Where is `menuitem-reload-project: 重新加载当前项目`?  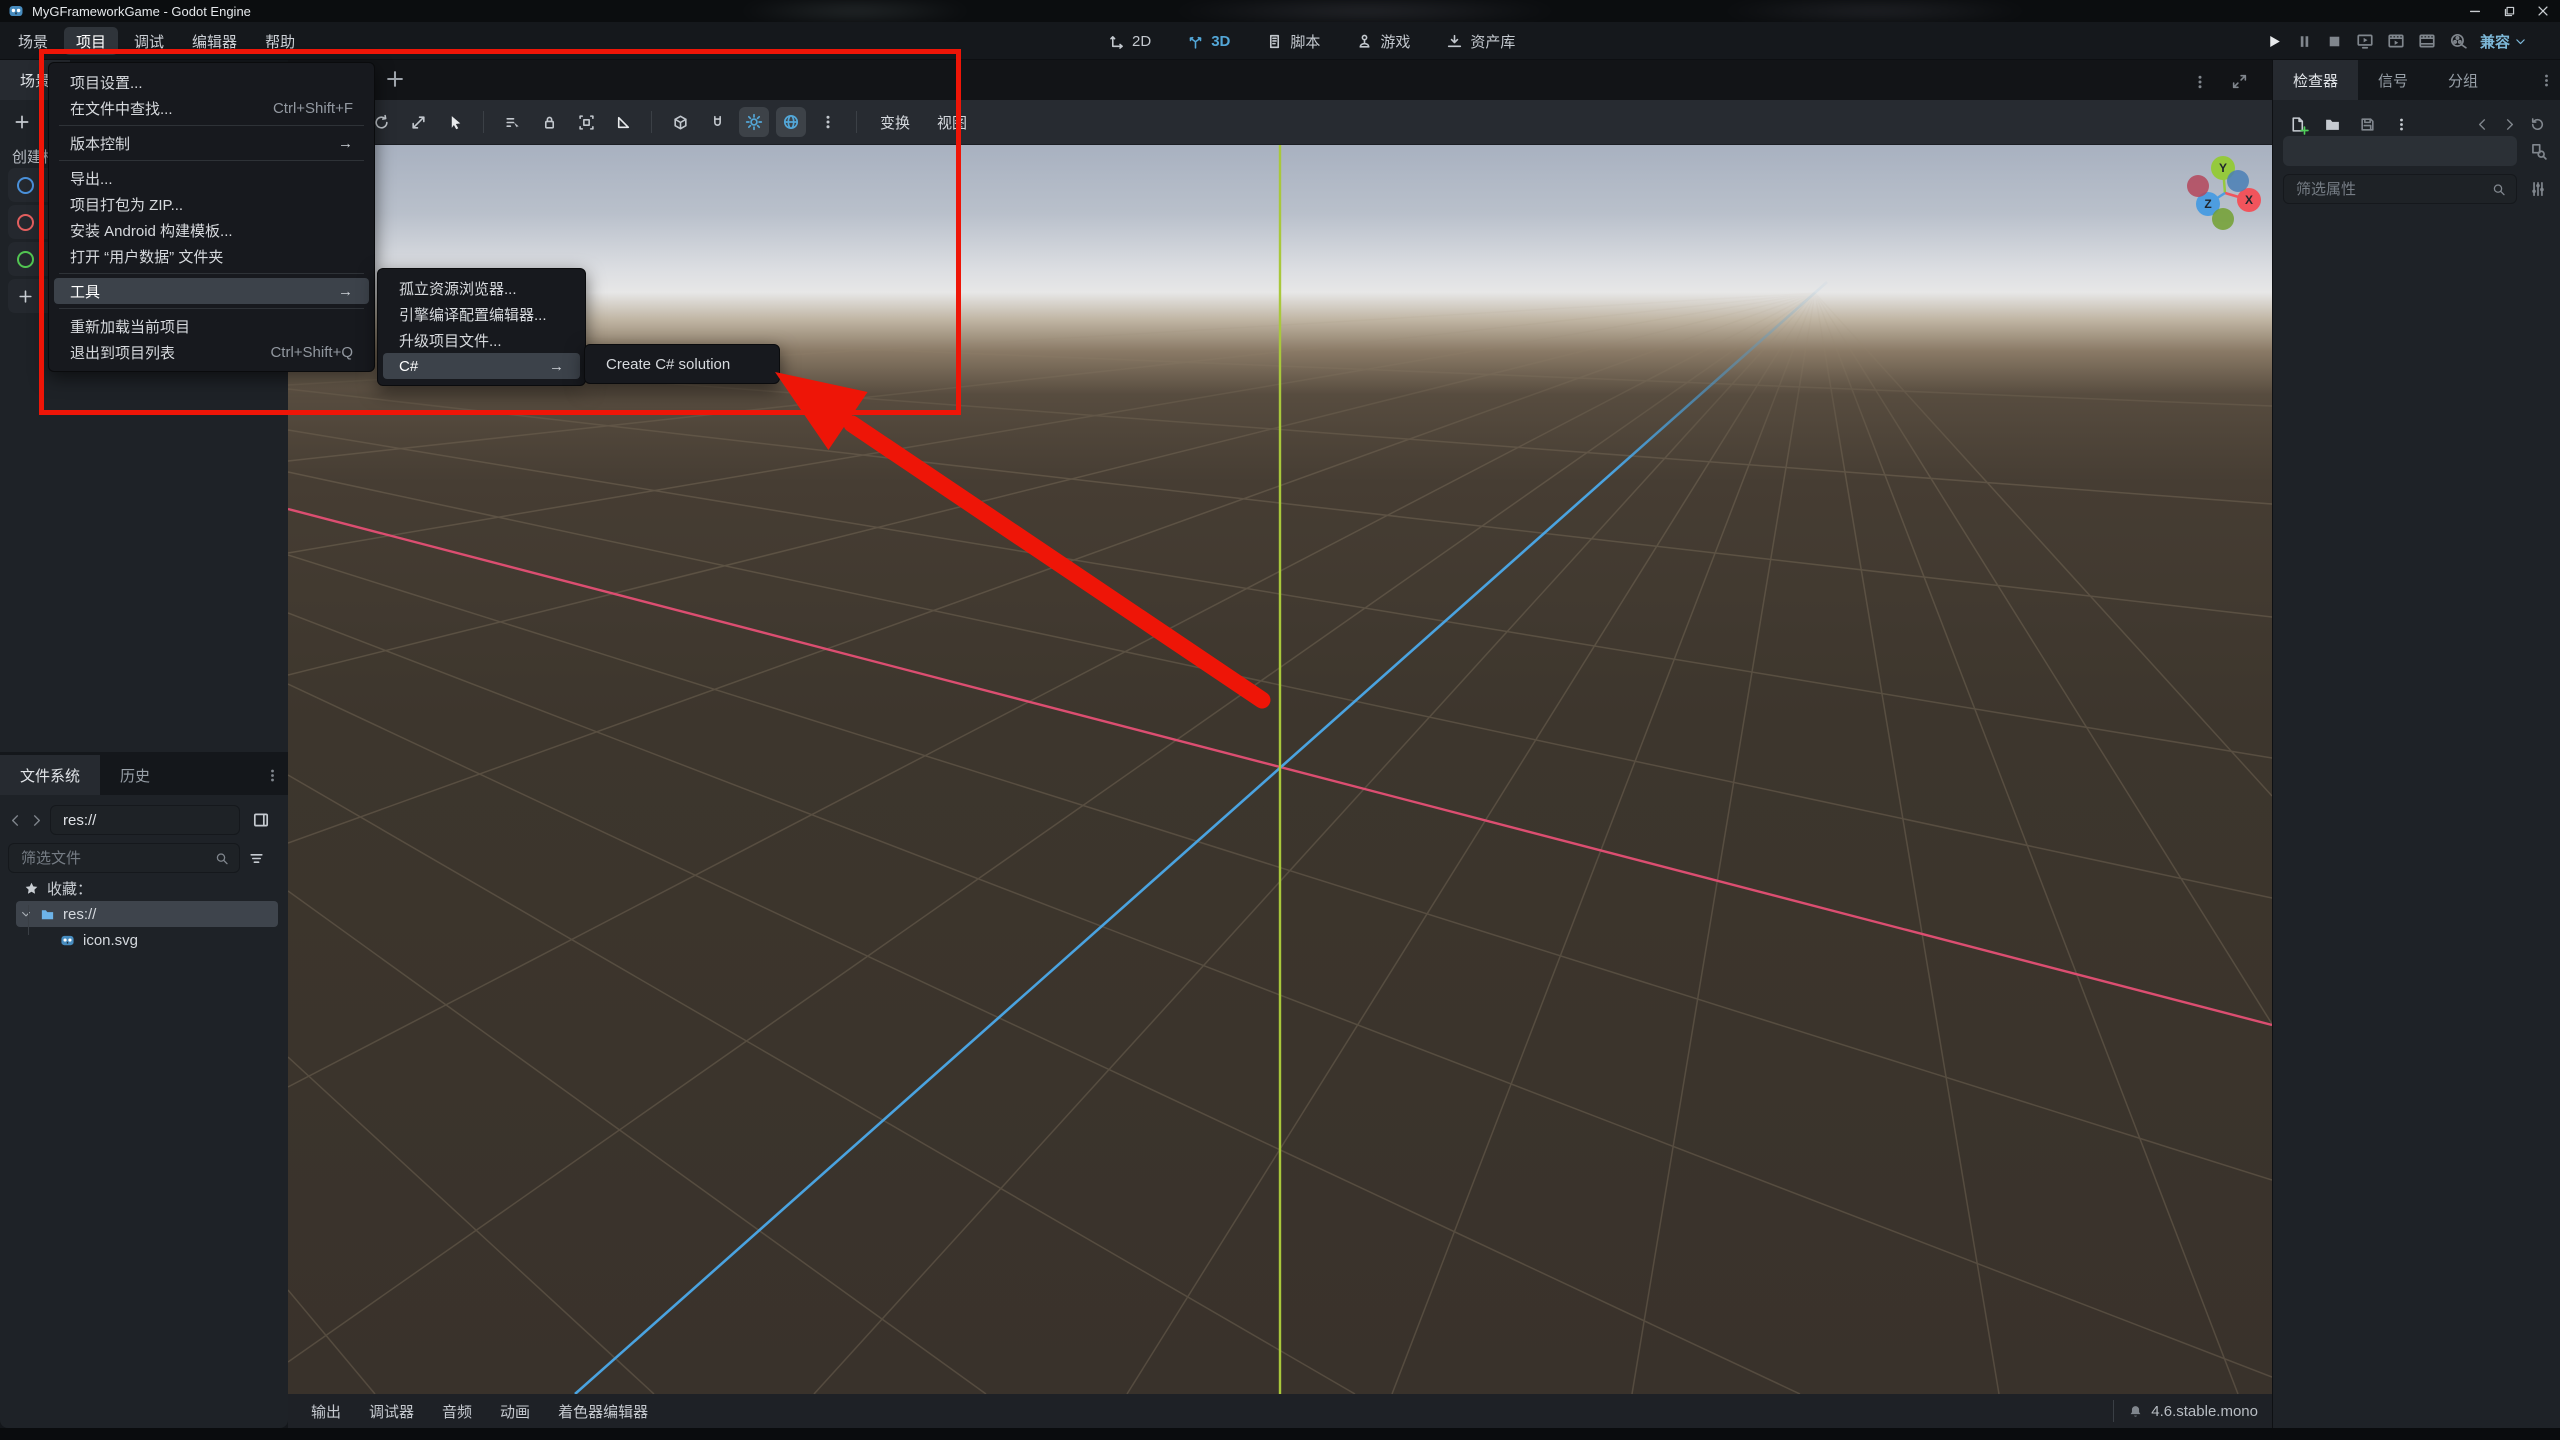
menuitem-reload-project: 重新加载当前项目 is located at coordinates (211, 326).